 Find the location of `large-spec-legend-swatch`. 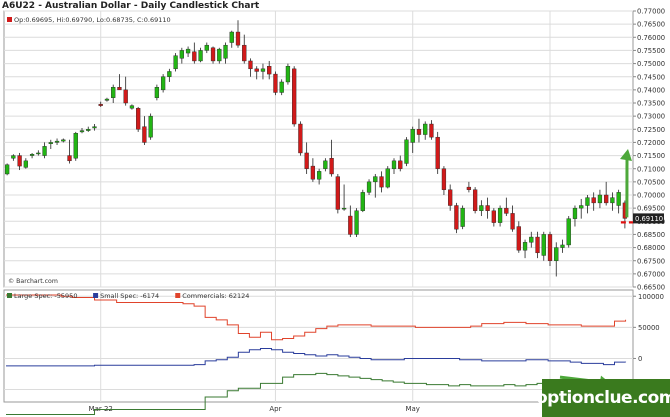

large-spec-legend-swatch is located at coordinates (9, 295).